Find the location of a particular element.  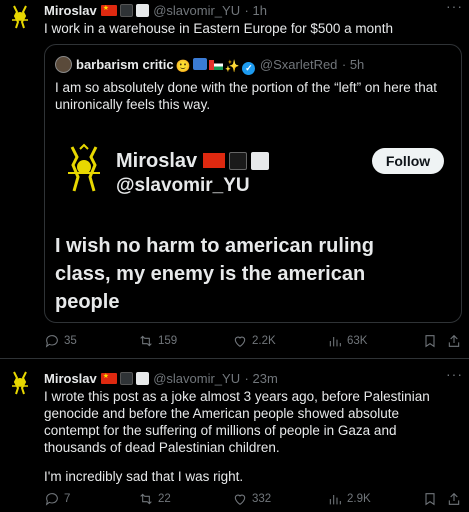

embedded-author-name: Miroslav is located at coordinates (193, 161).